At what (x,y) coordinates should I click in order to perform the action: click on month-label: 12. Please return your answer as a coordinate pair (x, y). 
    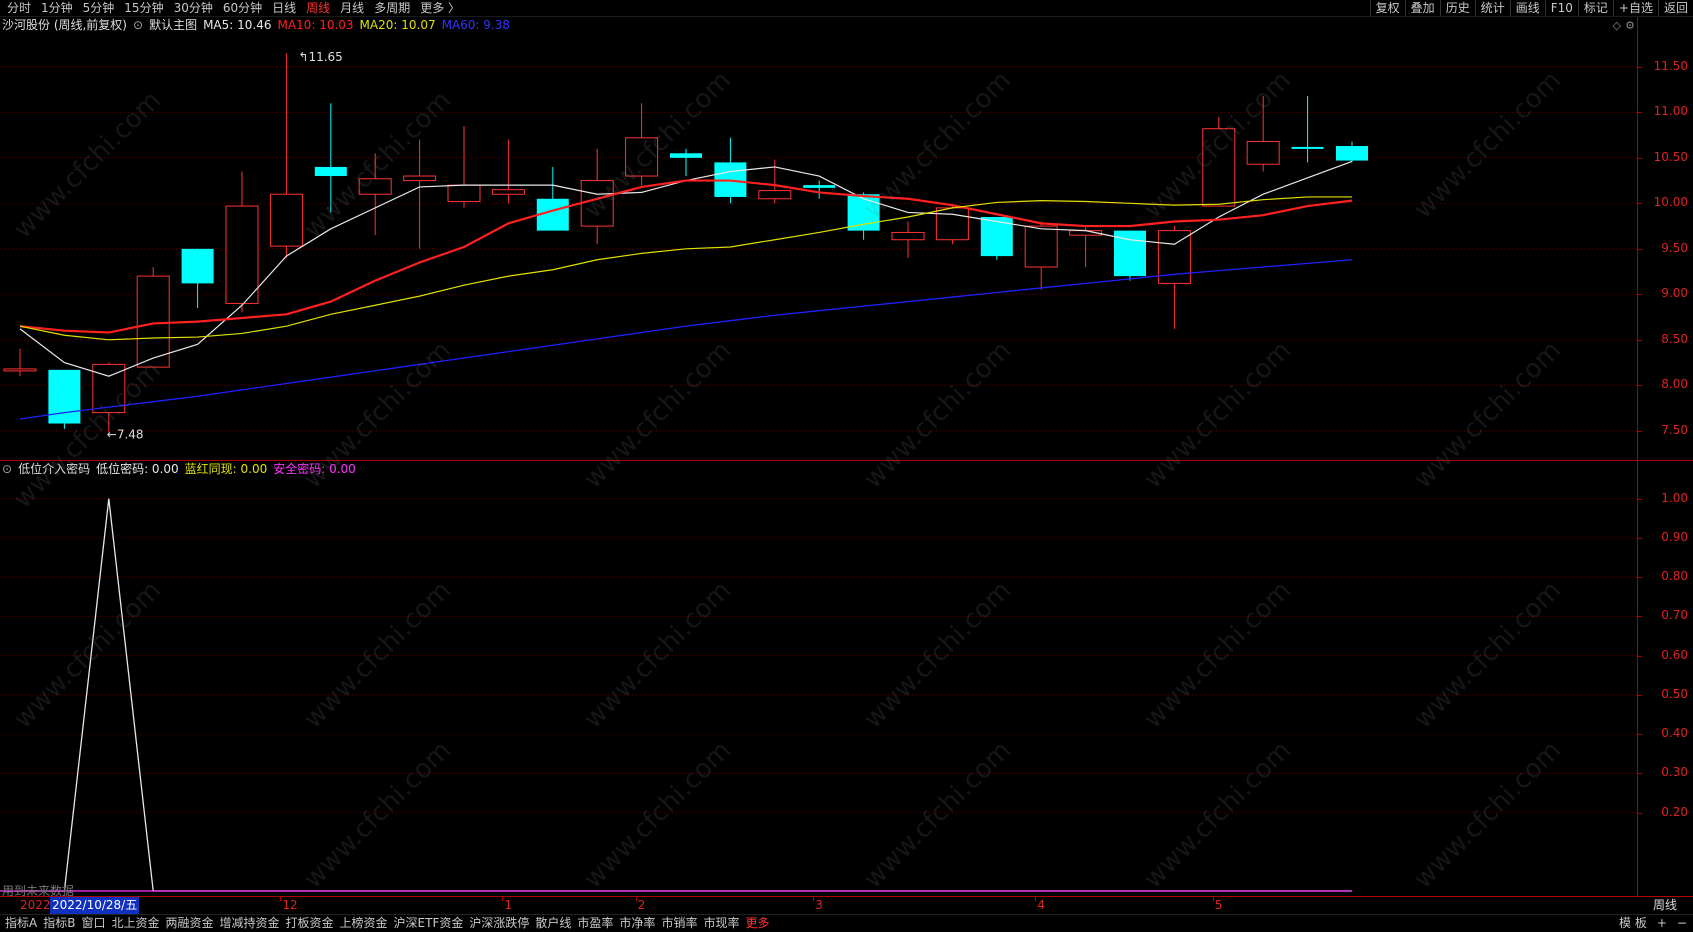
    Looking at the image, I should click on (290, 905).